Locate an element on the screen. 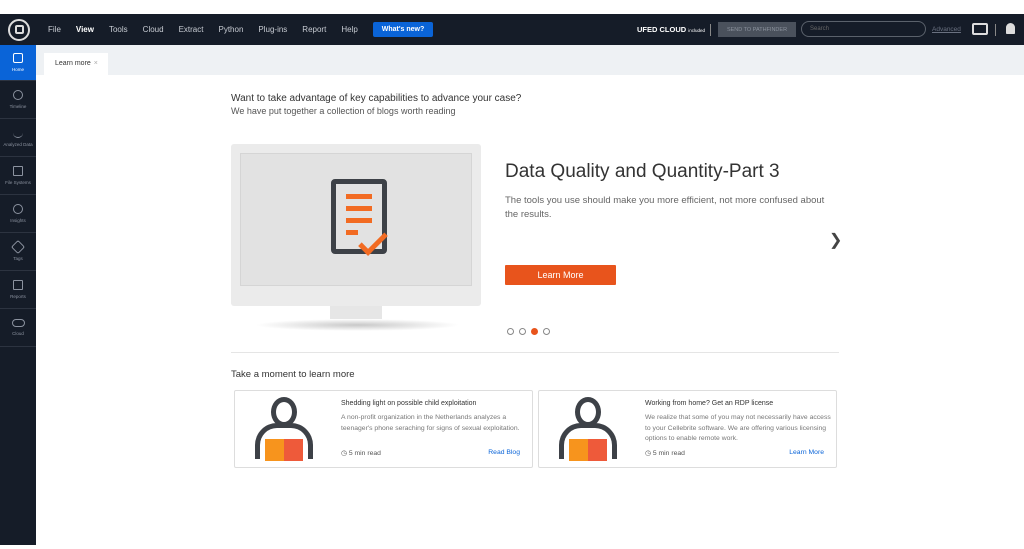 This screenshot has height=549, width=1024. menu-python: Python is located at coordinates (230, 29).